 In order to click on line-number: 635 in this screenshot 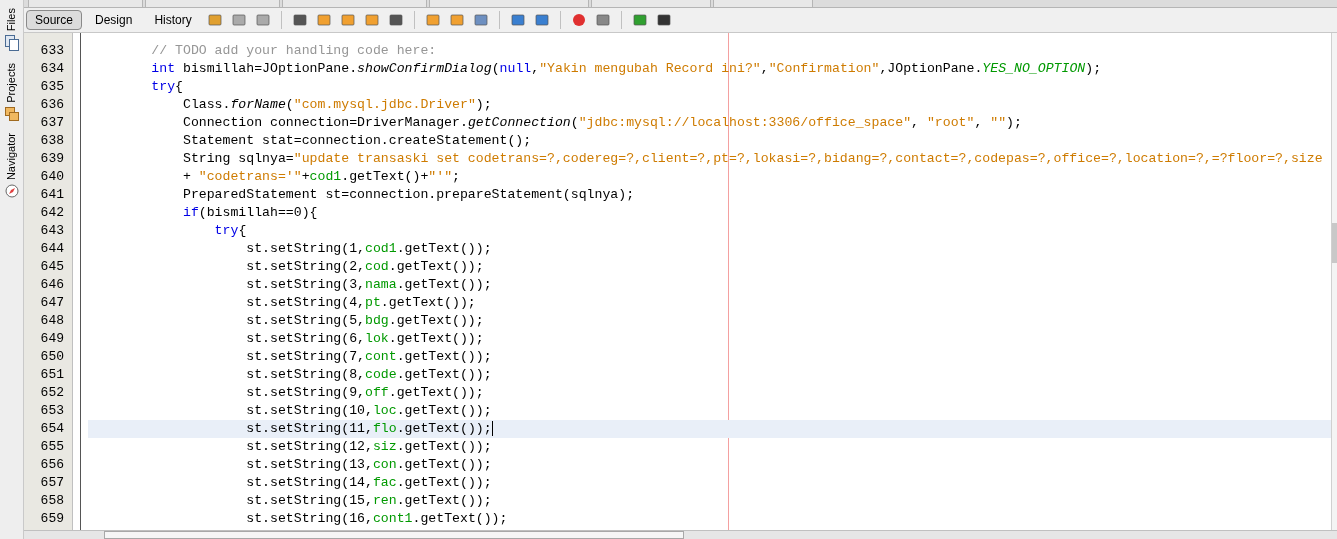, I will do `click(52, 87)`.